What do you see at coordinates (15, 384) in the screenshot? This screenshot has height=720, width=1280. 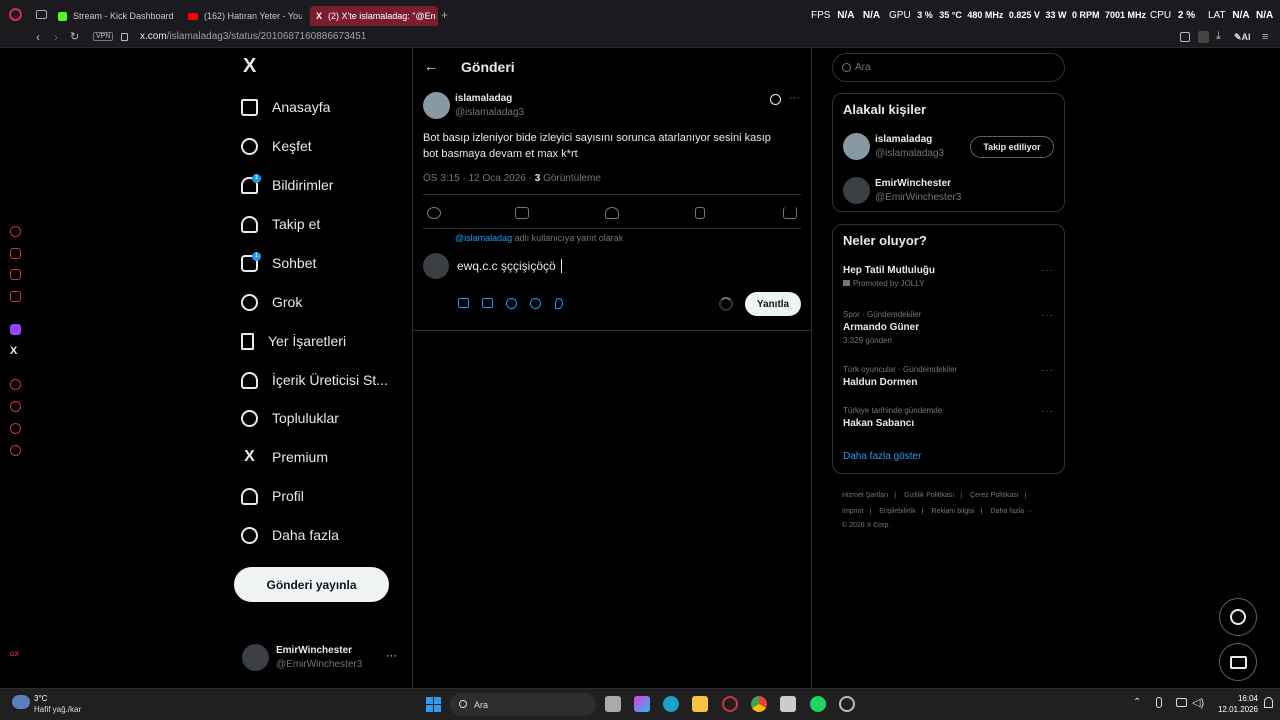 I see `player-icon` at bounding box center [15, 384].